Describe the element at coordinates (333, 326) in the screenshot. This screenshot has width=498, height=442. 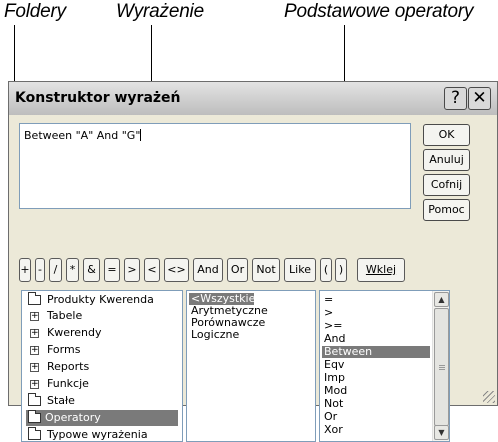
I see `operator-item: >=` at that location.